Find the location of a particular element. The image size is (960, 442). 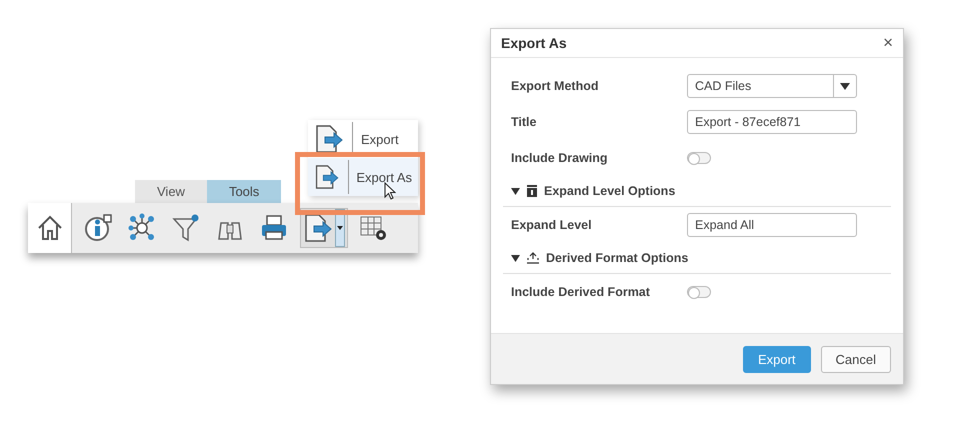

derive-icon is located at coordinates (533, 258).